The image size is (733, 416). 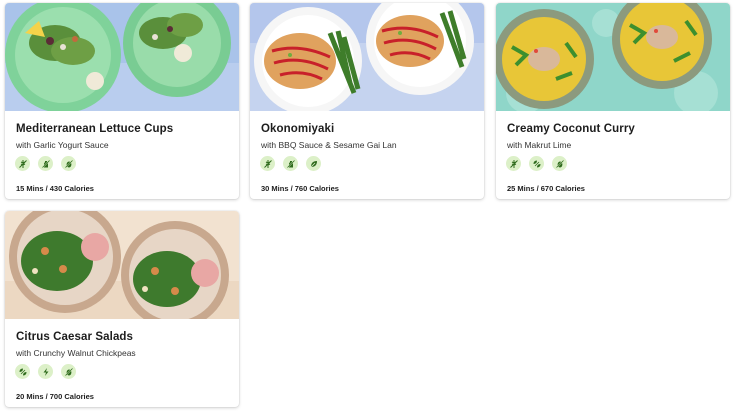 What do you see at coordinates (62, 145) in the screenshot?
I see `recipe-subtitle: with Garlic Yogurt Sauce` at bounding box center [62, 145].